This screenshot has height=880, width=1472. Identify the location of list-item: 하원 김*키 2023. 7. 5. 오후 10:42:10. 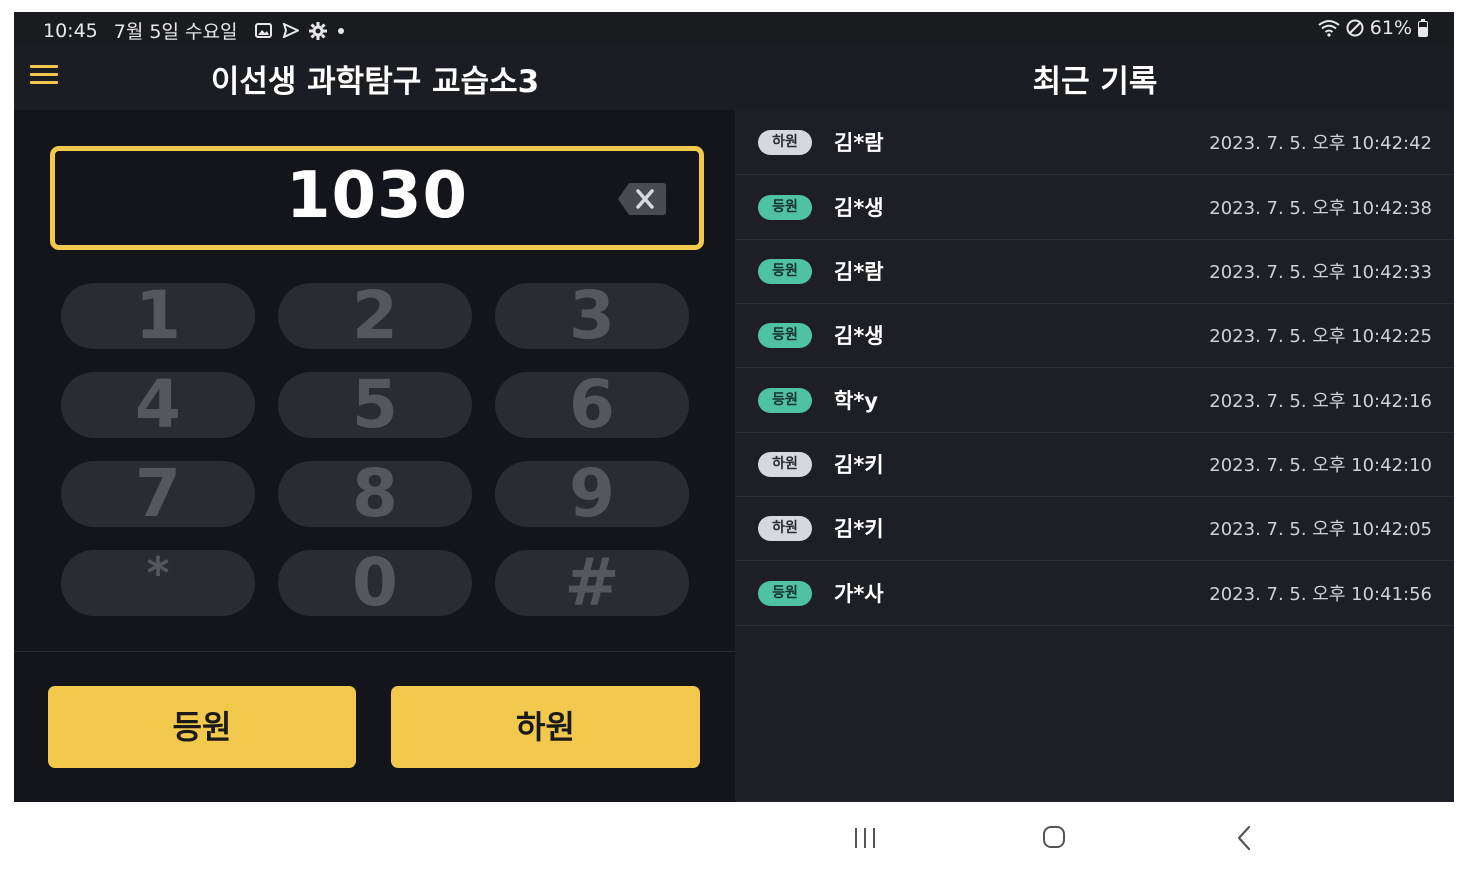
(1095, 464).